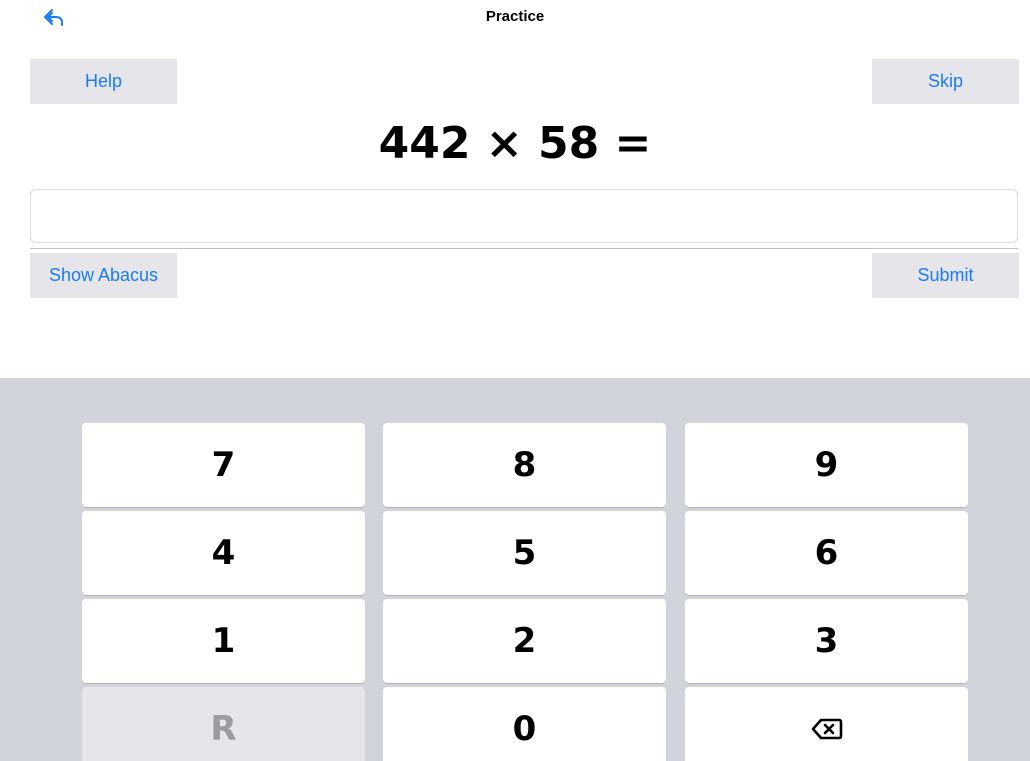 The width and height of the screenshot is (1030, 761). I want to click on key-5: 5, so click(524, 553).